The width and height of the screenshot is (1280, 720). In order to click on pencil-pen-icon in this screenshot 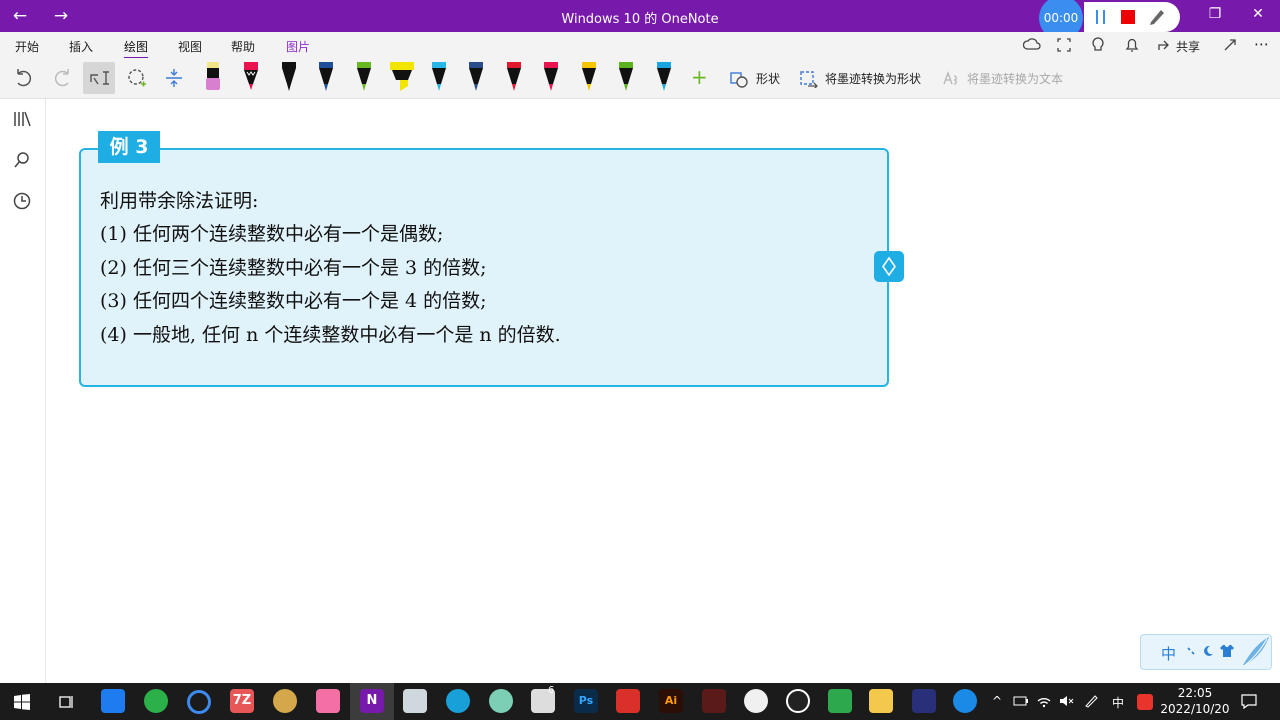, I will do `click(251, 77)`.